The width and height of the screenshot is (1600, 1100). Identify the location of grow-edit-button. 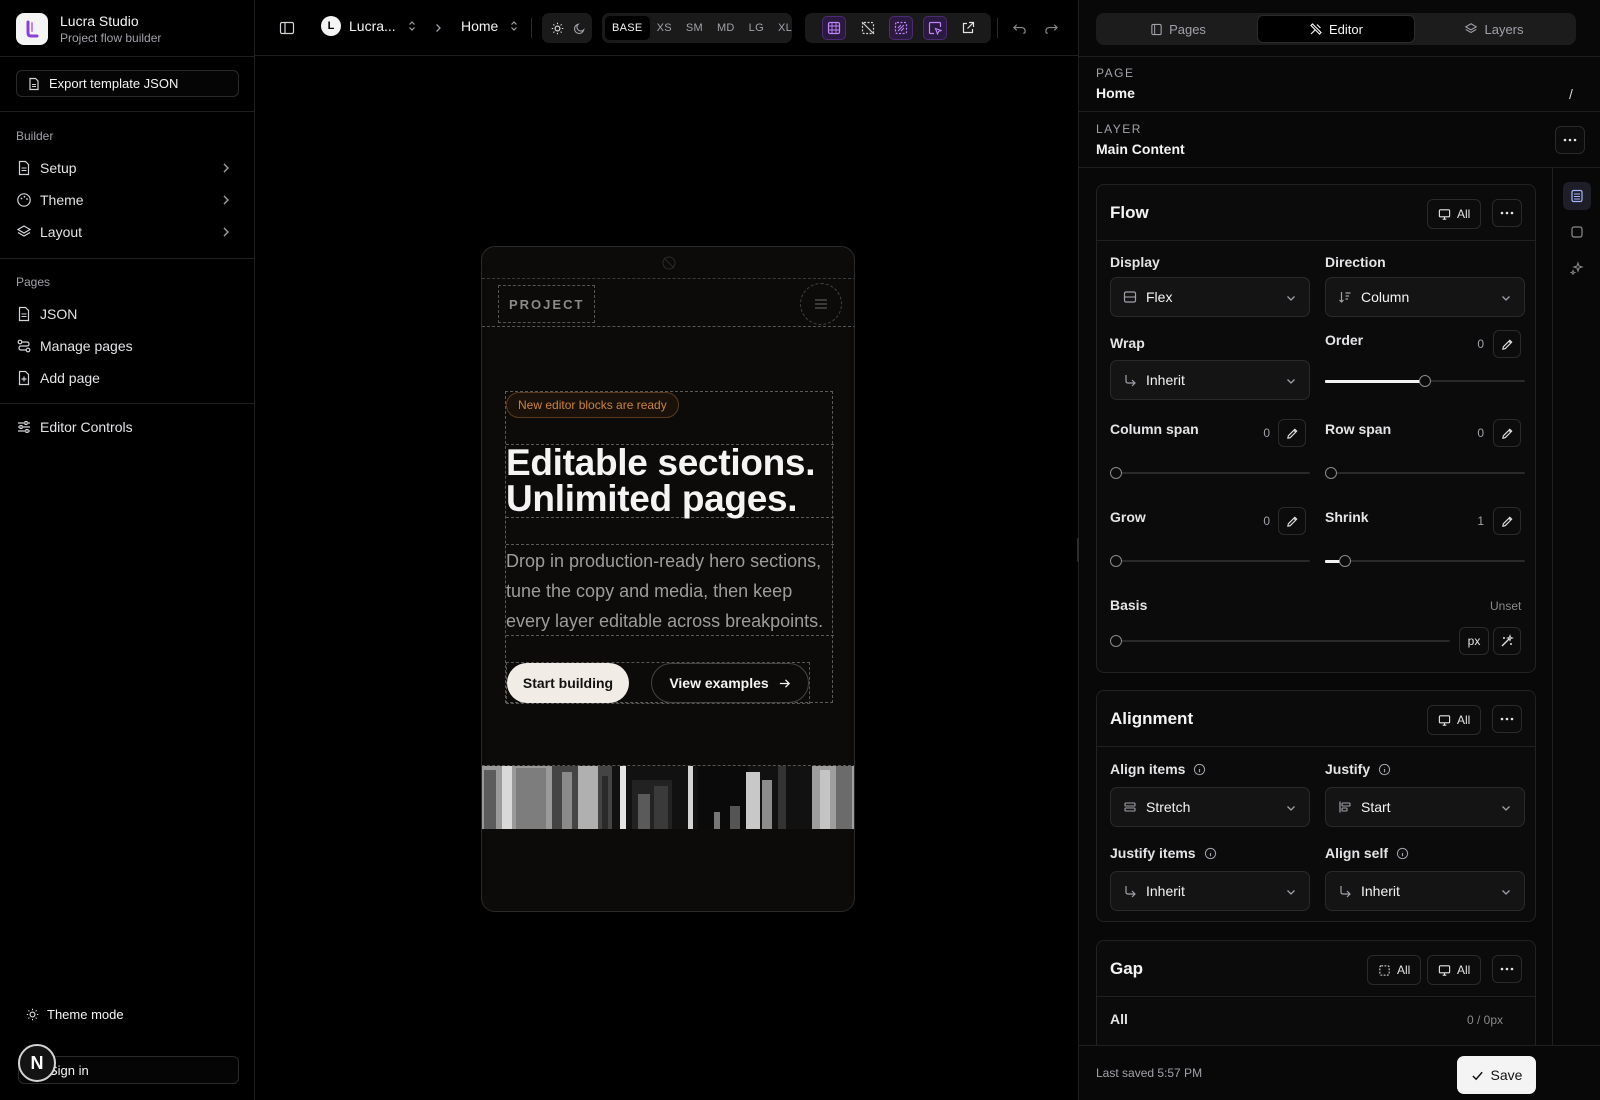
(1292, 521).